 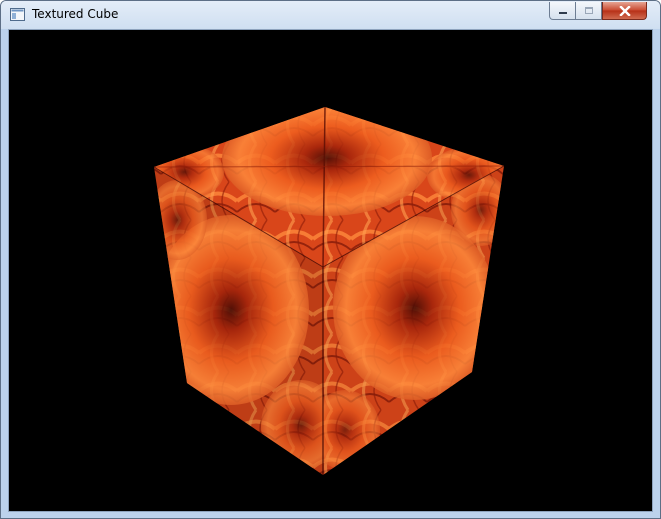 I want to click on minimize-icon, so click(x=562, y=12).